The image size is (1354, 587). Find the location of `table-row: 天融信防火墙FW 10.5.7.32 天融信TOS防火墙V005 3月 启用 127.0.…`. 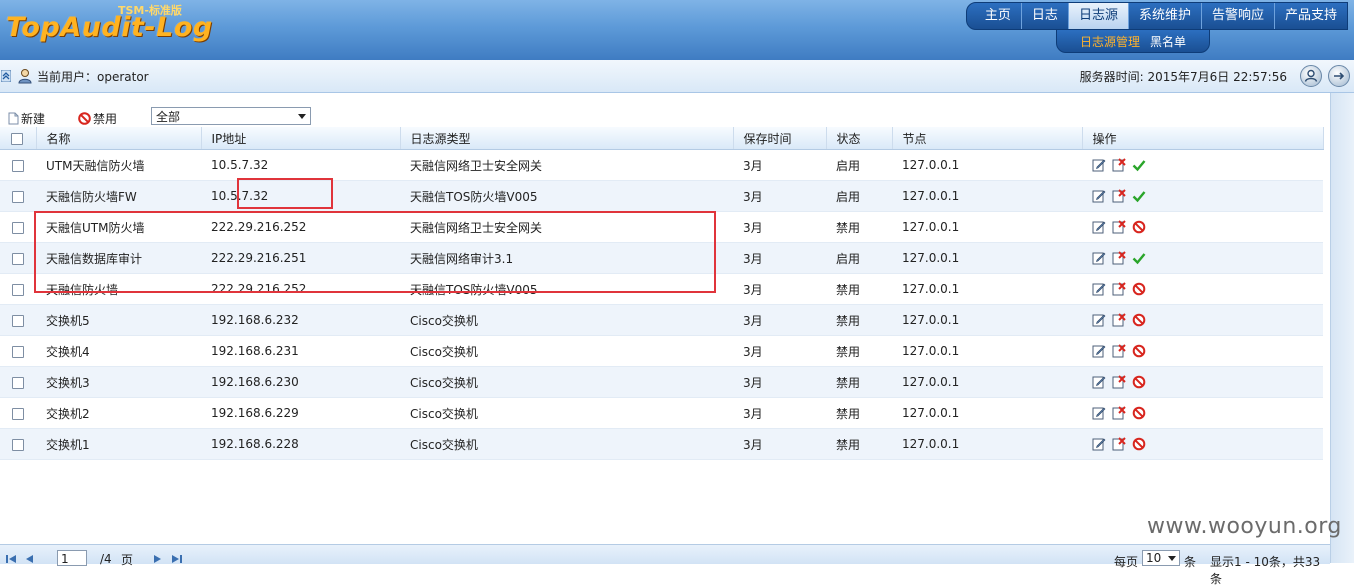

table-row: 天融信防火墙FW 10.5.7.32 天融信TOS防火墙V005 3月 启用 127.0.… is located at coordinates (661, 196).